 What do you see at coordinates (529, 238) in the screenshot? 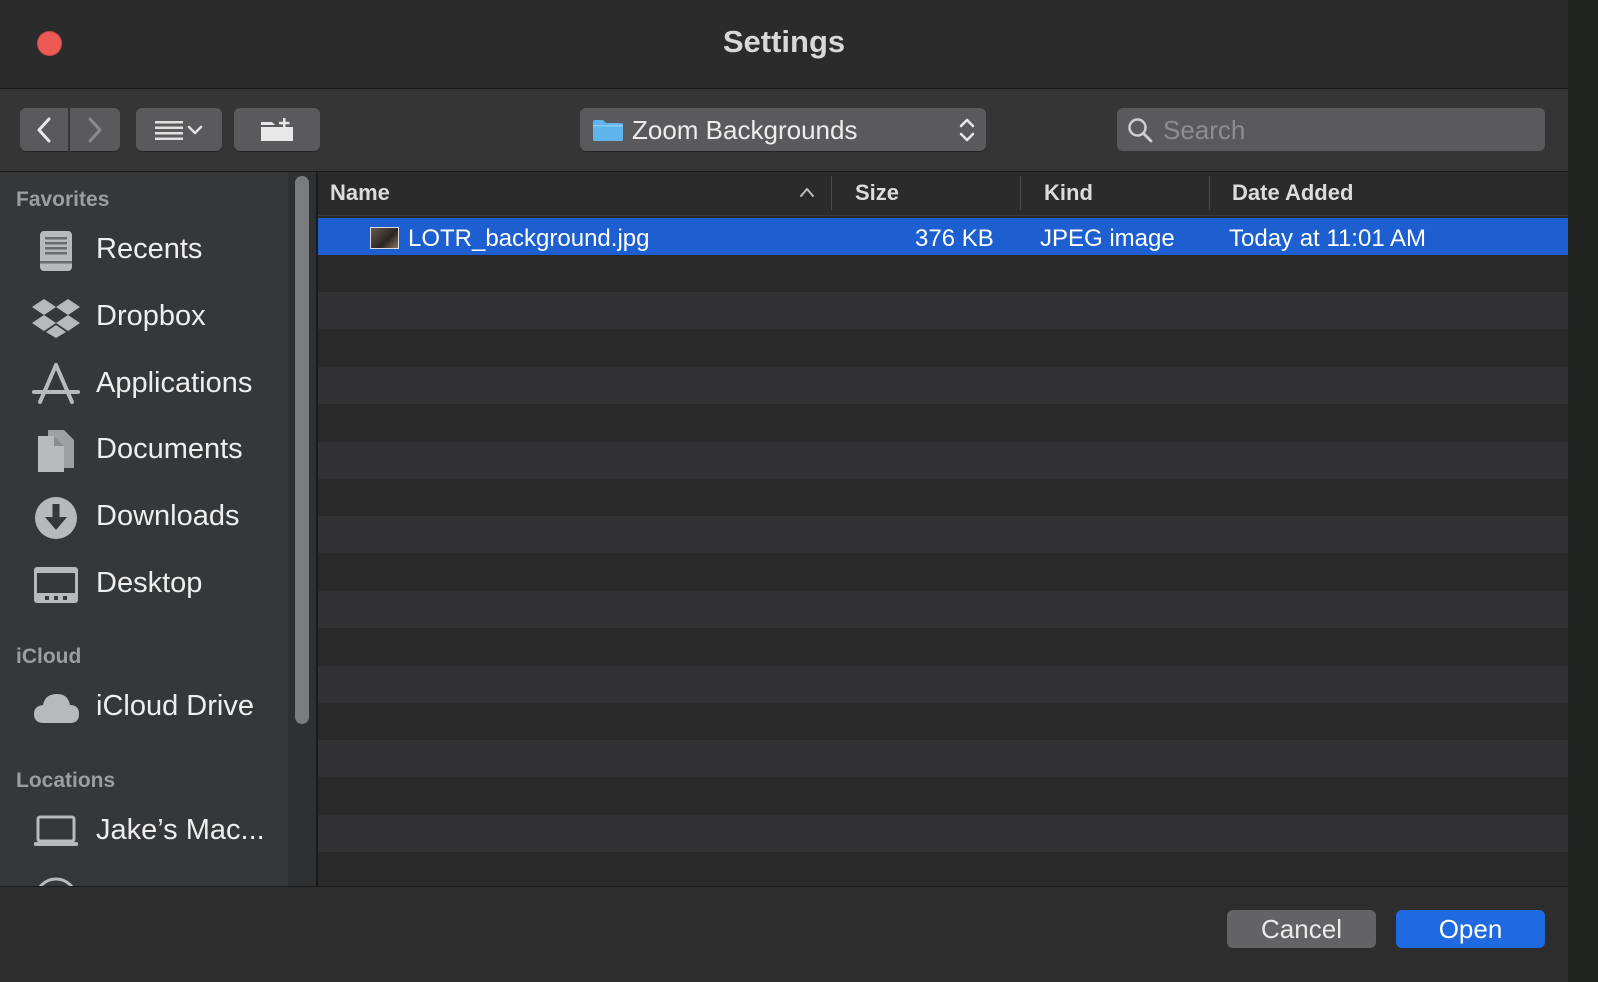
I see `file-name: LOTR_background.jpg` at bounding box center [529, 238].